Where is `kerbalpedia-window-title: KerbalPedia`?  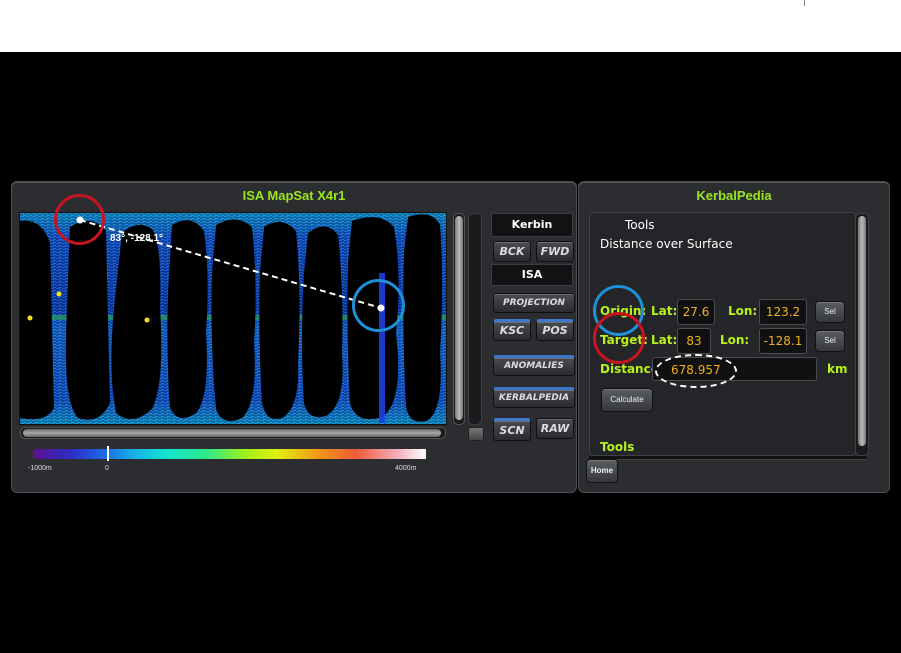
kerbalpedia-window-title: KerbalPedia is located at coordinates (734, 195).